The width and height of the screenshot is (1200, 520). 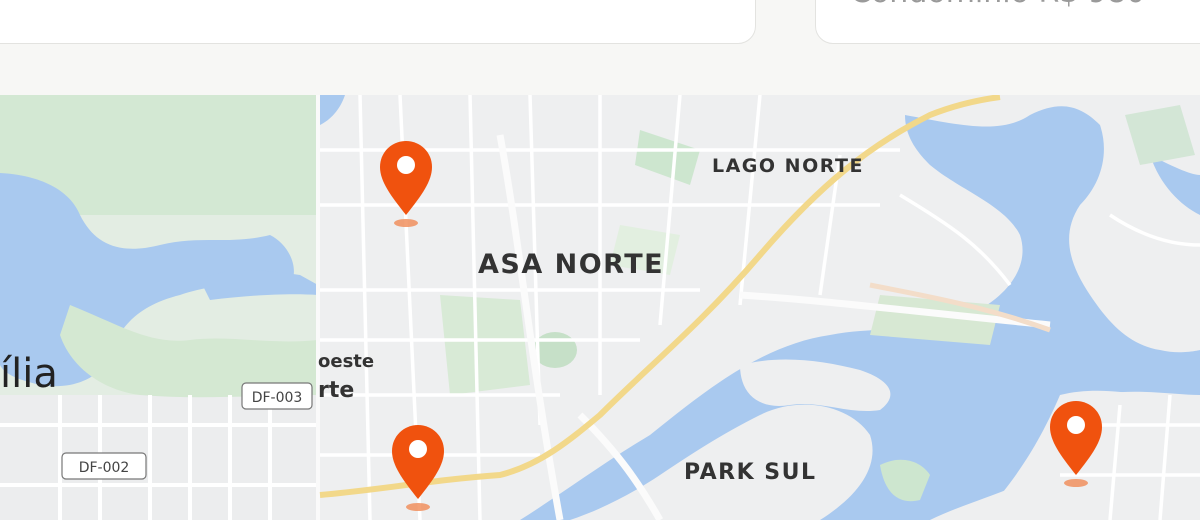 What do you see at coordinates (29, 374) in the screenshot?
I see `label-city-partial: ília` at bounding box center [29, 374].